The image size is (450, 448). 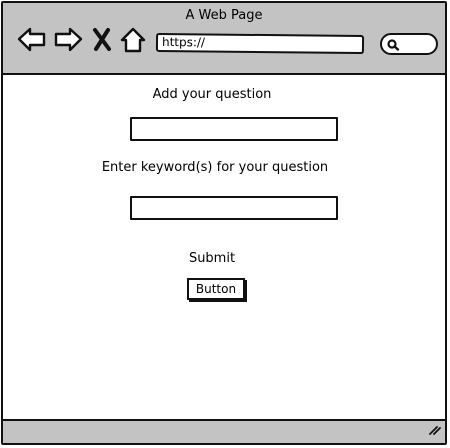 What do you see at coordinates (234, 208) in the screenshot?
I see `keywords-input` at bounding box center [234, 208].